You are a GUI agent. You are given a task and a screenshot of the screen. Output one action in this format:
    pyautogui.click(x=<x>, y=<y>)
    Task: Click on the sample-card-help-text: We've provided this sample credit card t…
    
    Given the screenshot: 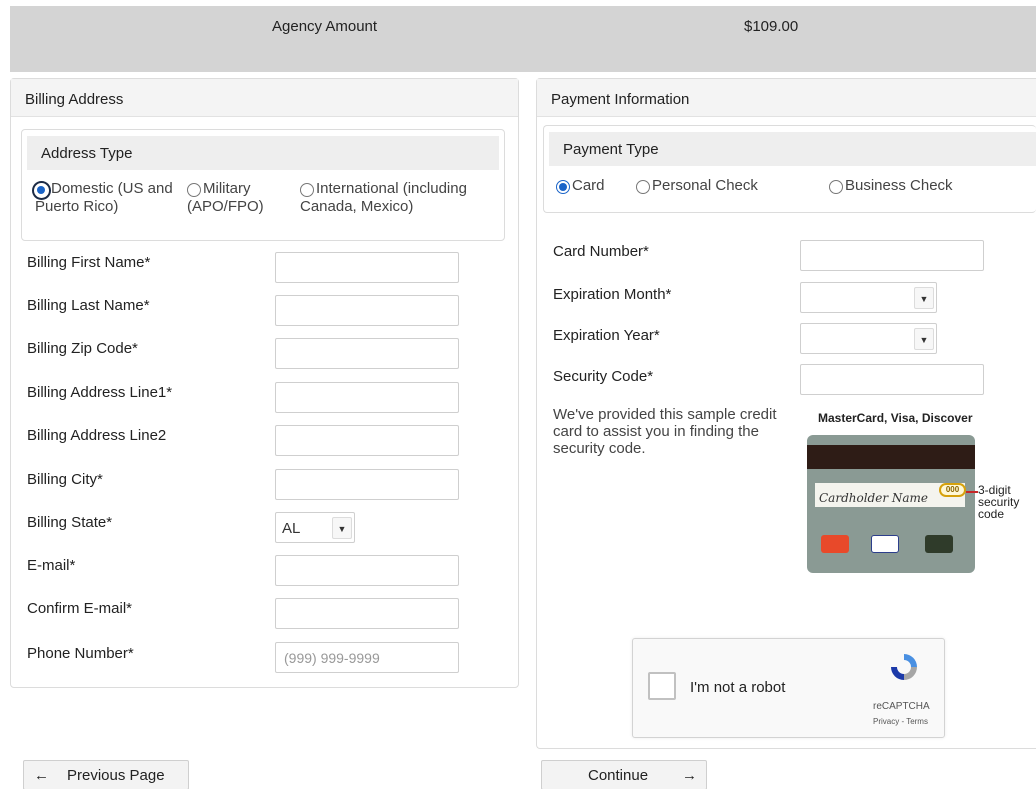 What is the action you would take?
    pyautogui.click(x=665, y=431)
    